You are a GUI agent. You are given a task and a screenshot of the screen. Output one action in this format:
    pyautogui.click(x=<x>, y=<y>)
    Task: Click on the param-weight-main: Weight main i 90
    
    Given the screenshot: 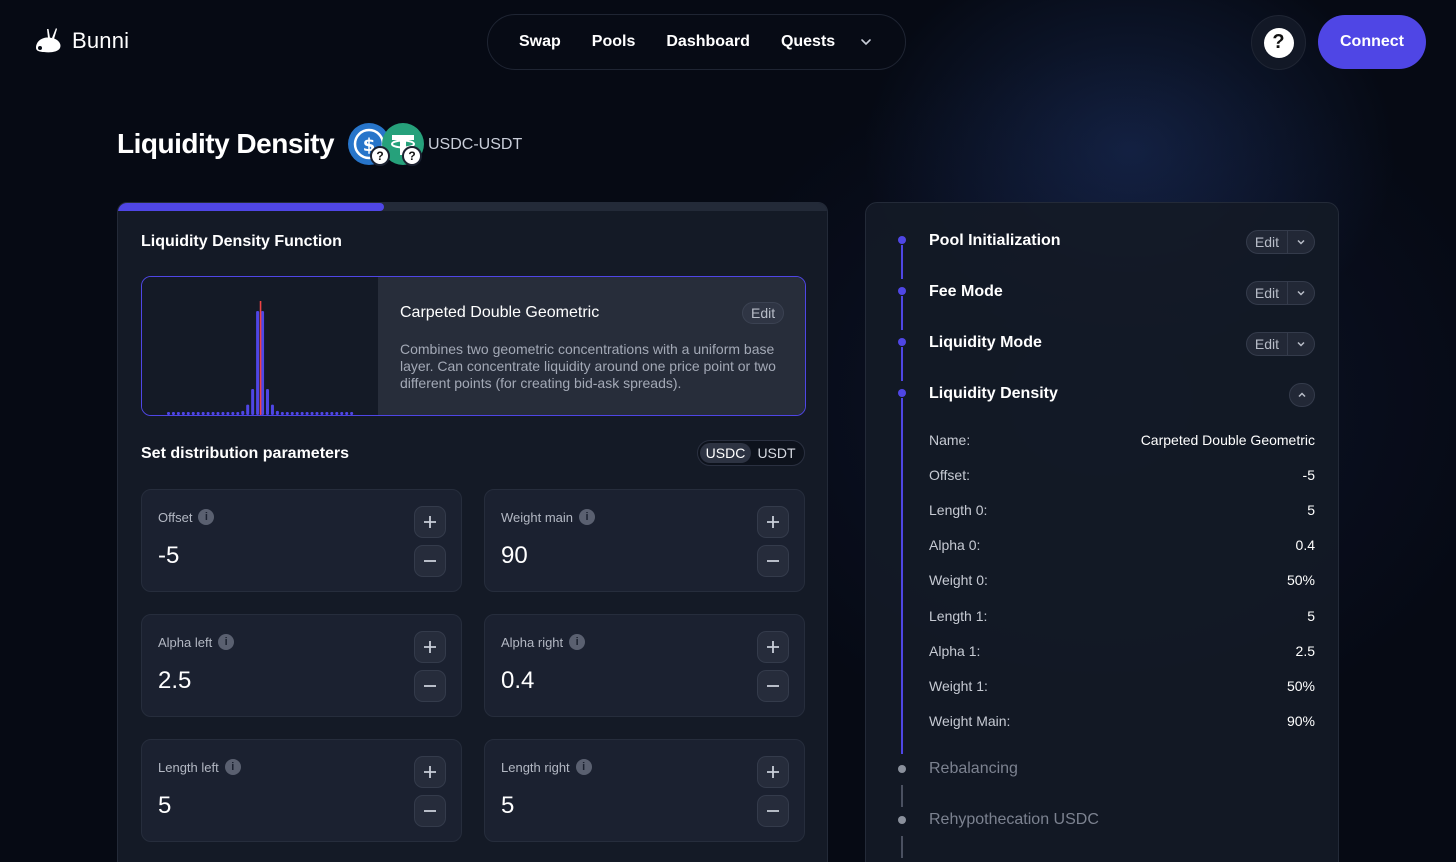 What is the action you would take?
    pyautogui.click(x=644, y=540)
    